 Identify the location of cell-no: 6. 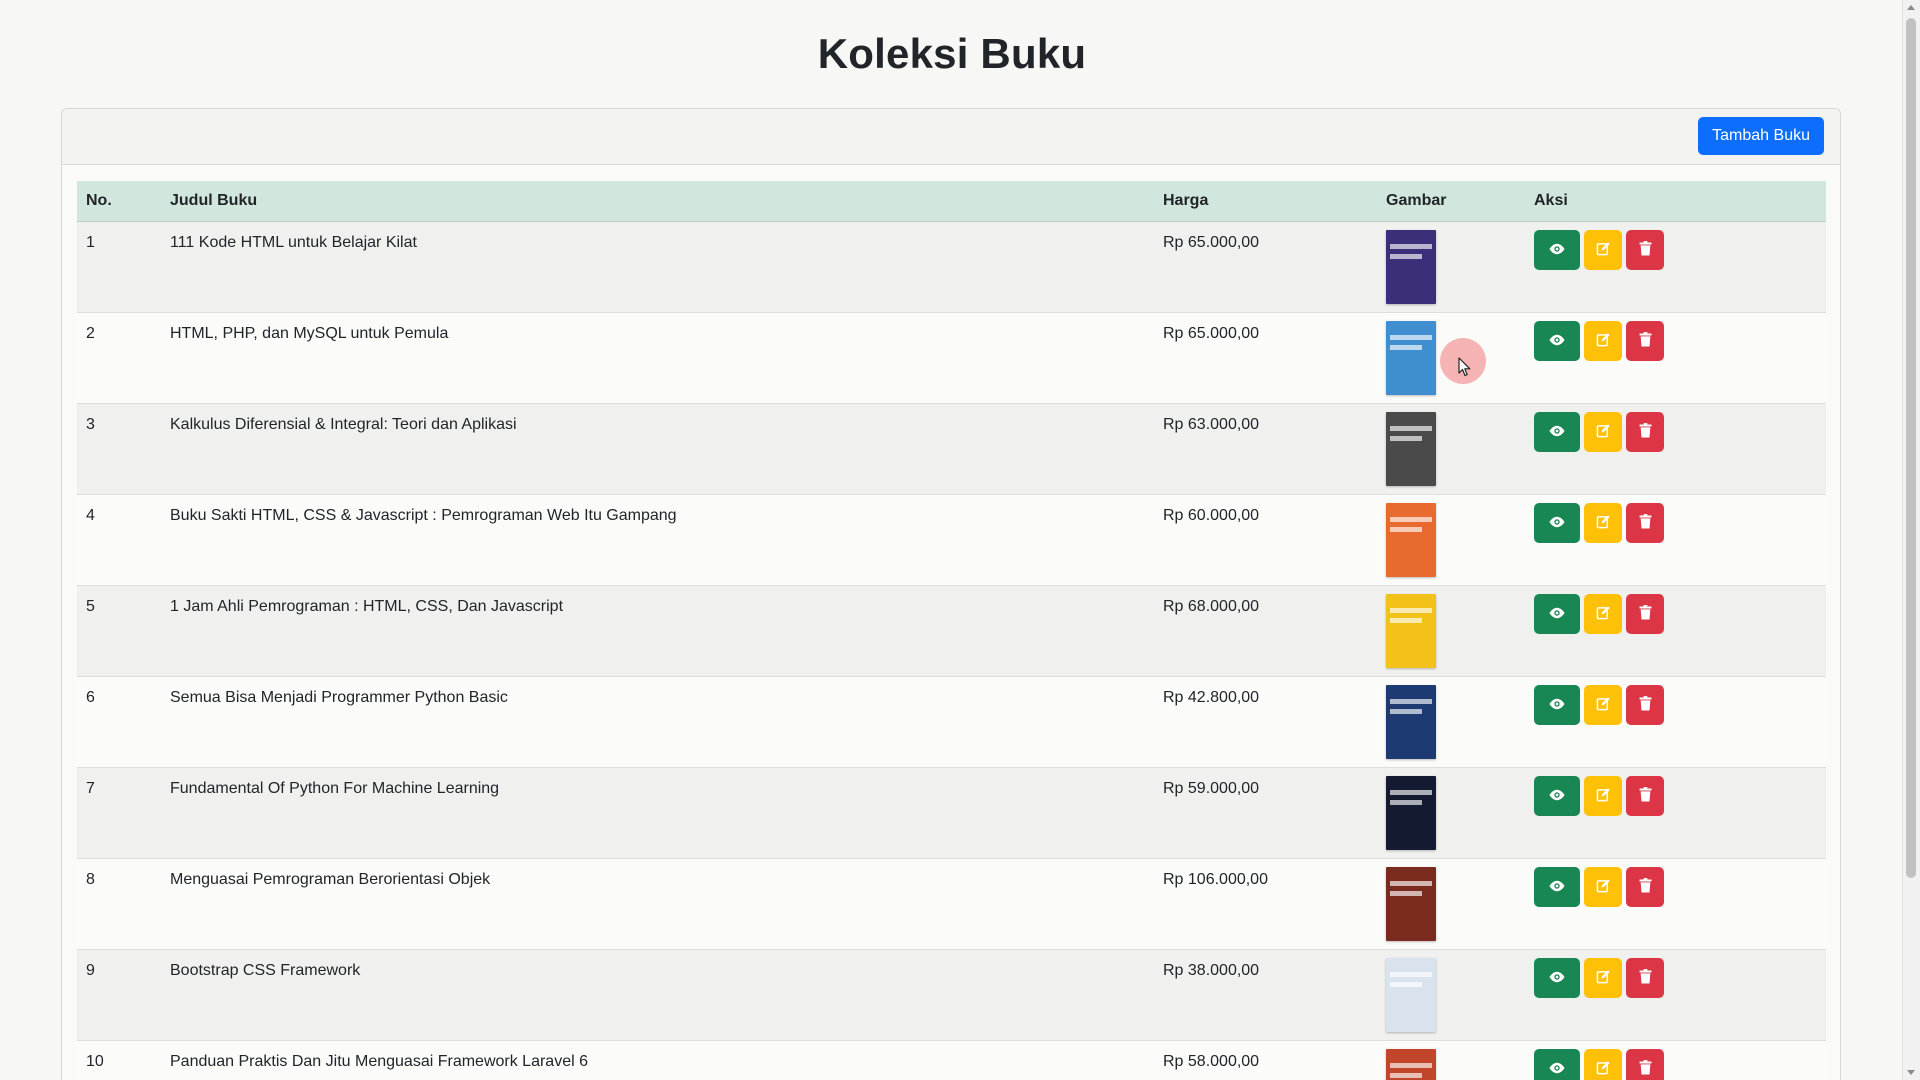
(119, 722).